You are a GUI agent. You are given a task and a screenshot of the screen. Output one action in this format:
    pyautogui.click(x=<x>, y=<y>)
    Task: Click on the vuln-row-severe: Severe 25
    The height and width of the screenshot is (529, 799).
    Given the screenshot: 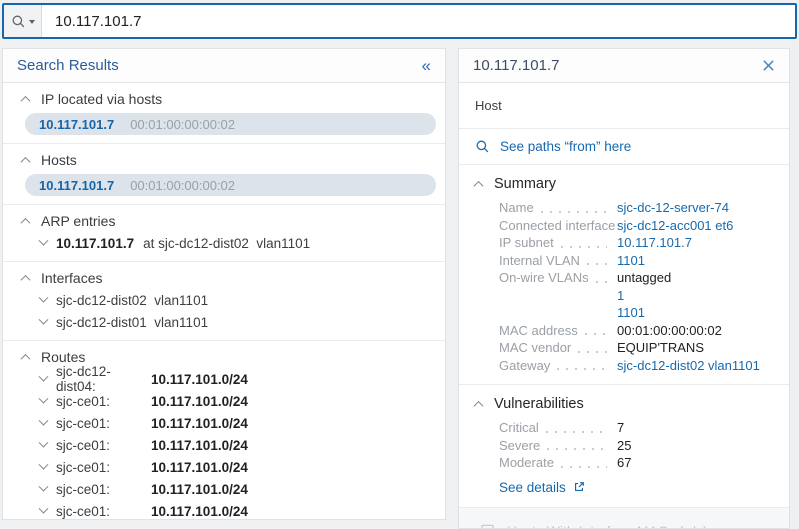 What is the action you would take?
    pyautogui.click(x=624, y=446)
    